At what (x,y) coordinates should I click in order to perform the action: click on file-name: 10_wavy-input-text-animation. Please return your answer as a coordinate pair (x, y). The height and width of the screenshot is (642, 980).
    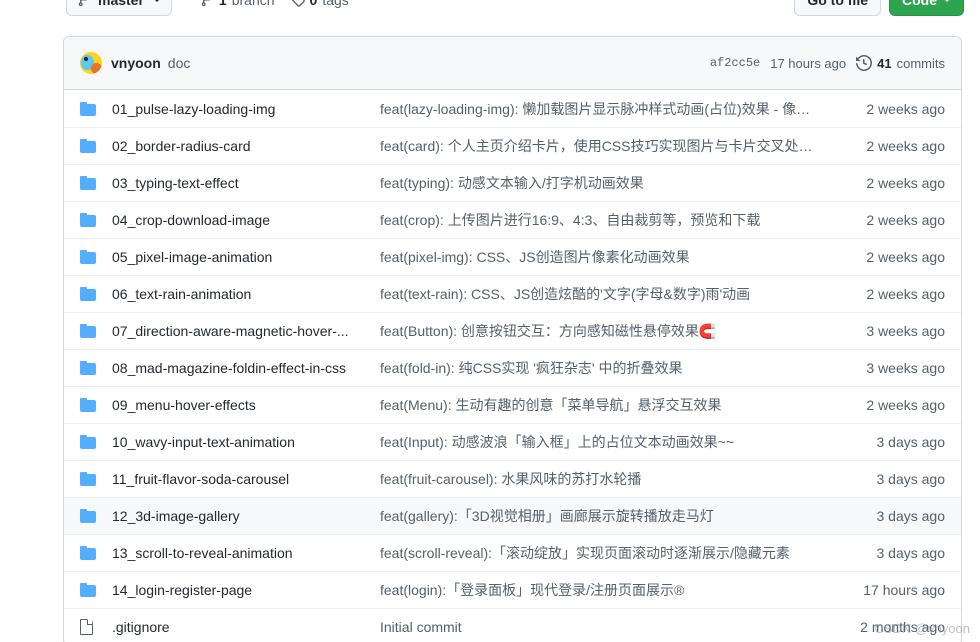
    Looking at the image, I should click on (246, 442).